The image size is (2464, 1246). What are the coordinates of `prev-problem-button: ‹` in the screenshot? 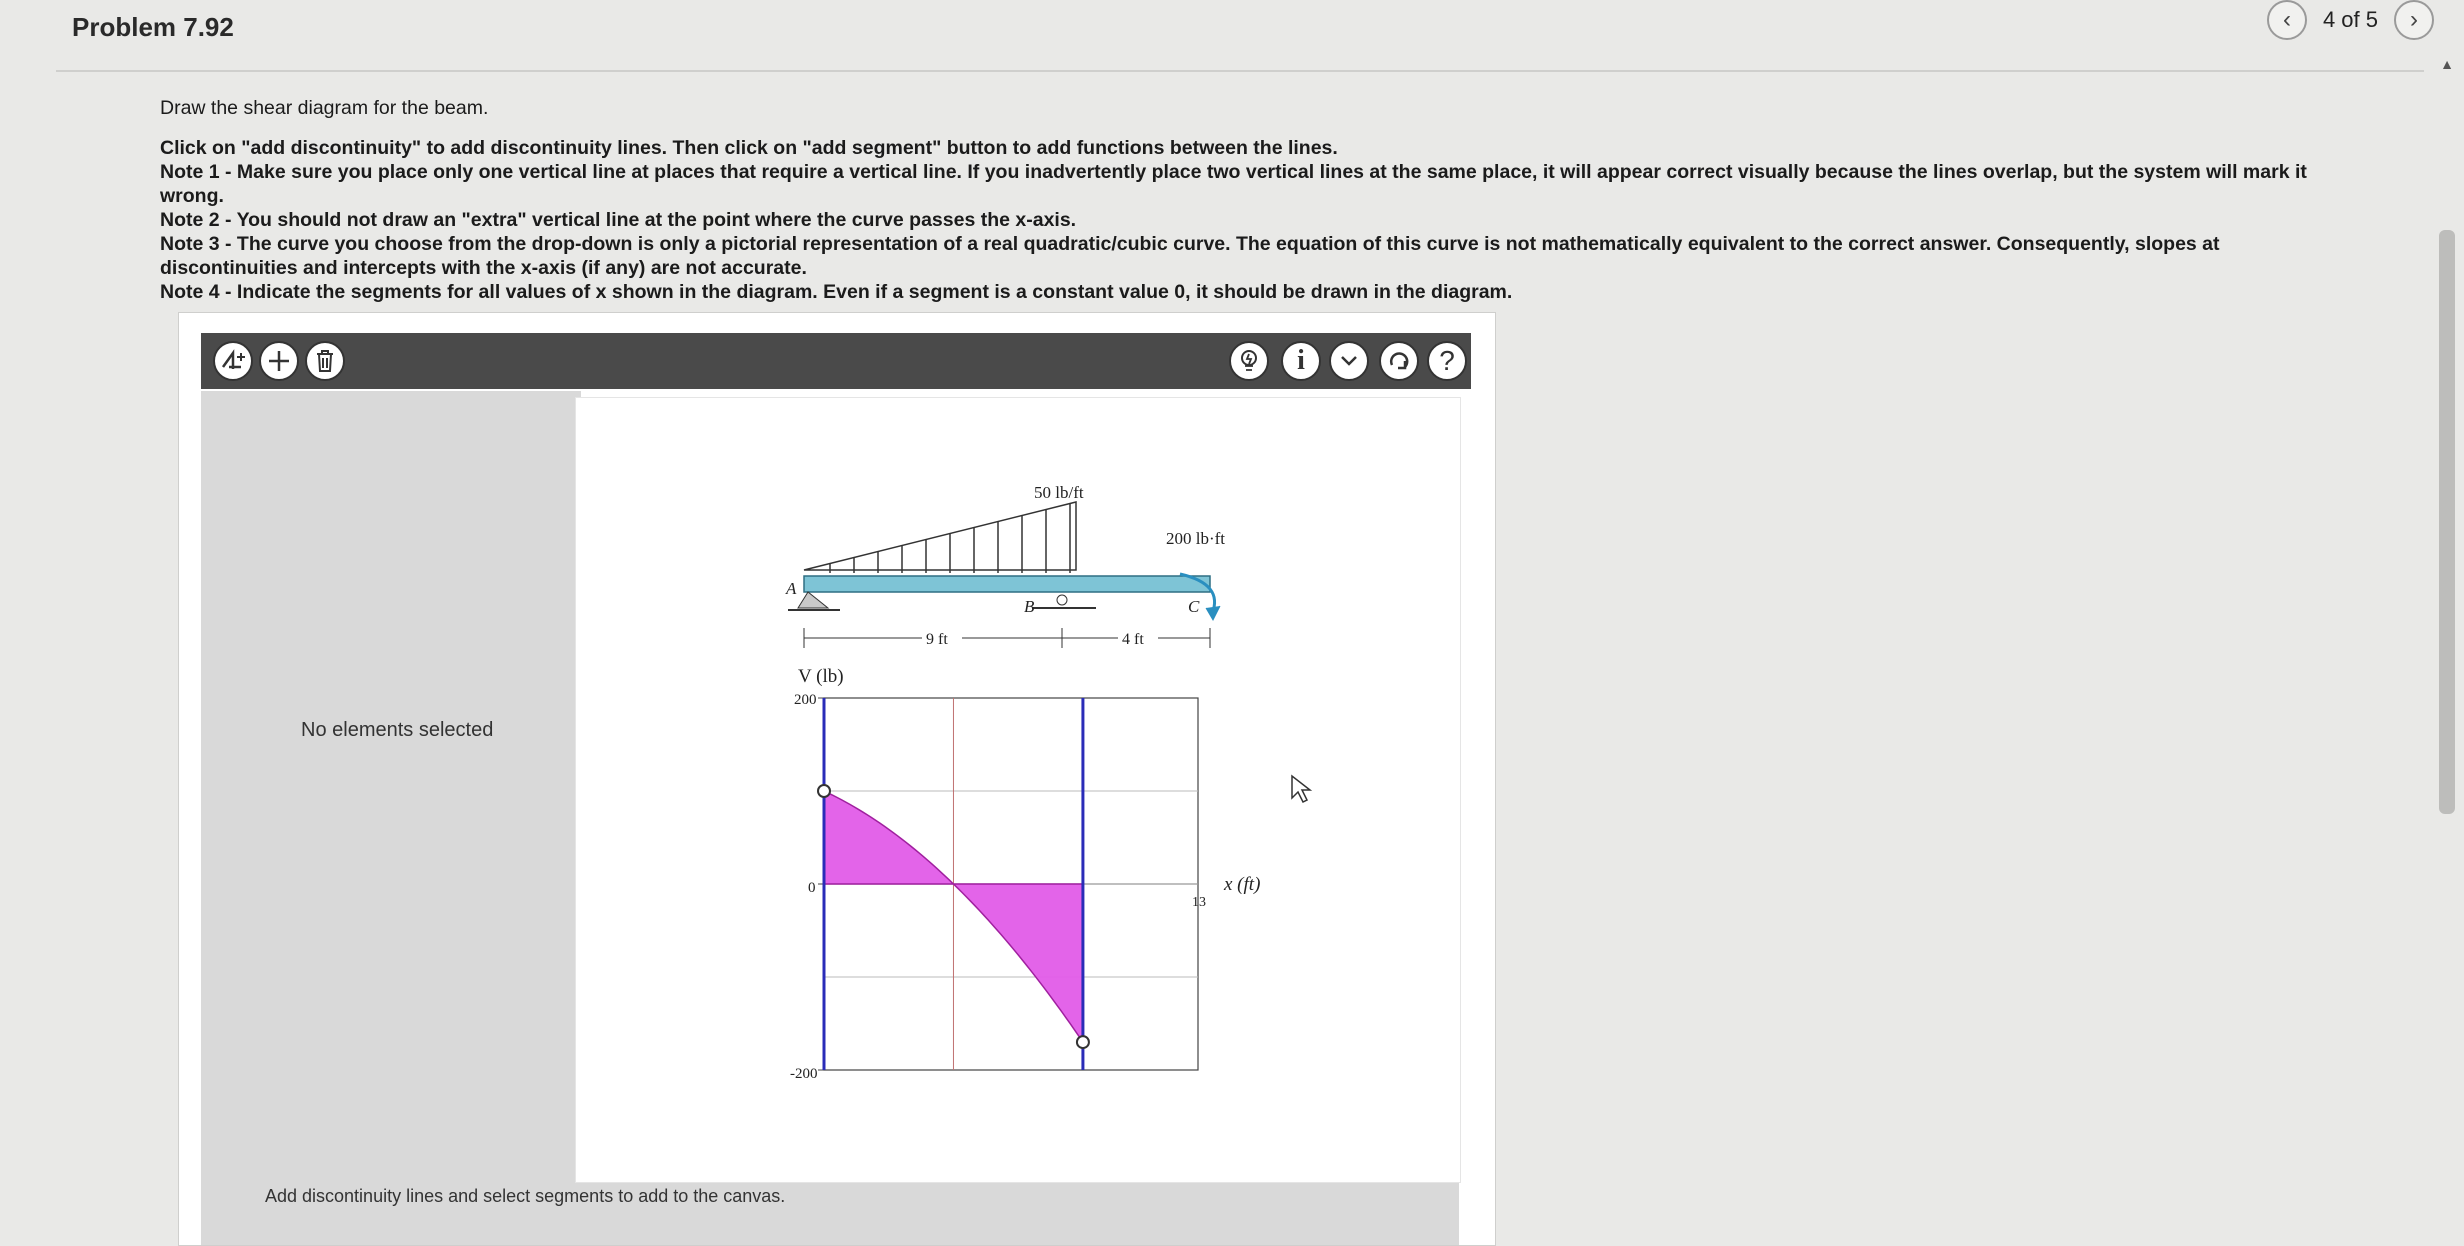 It's located at (2286, 20).